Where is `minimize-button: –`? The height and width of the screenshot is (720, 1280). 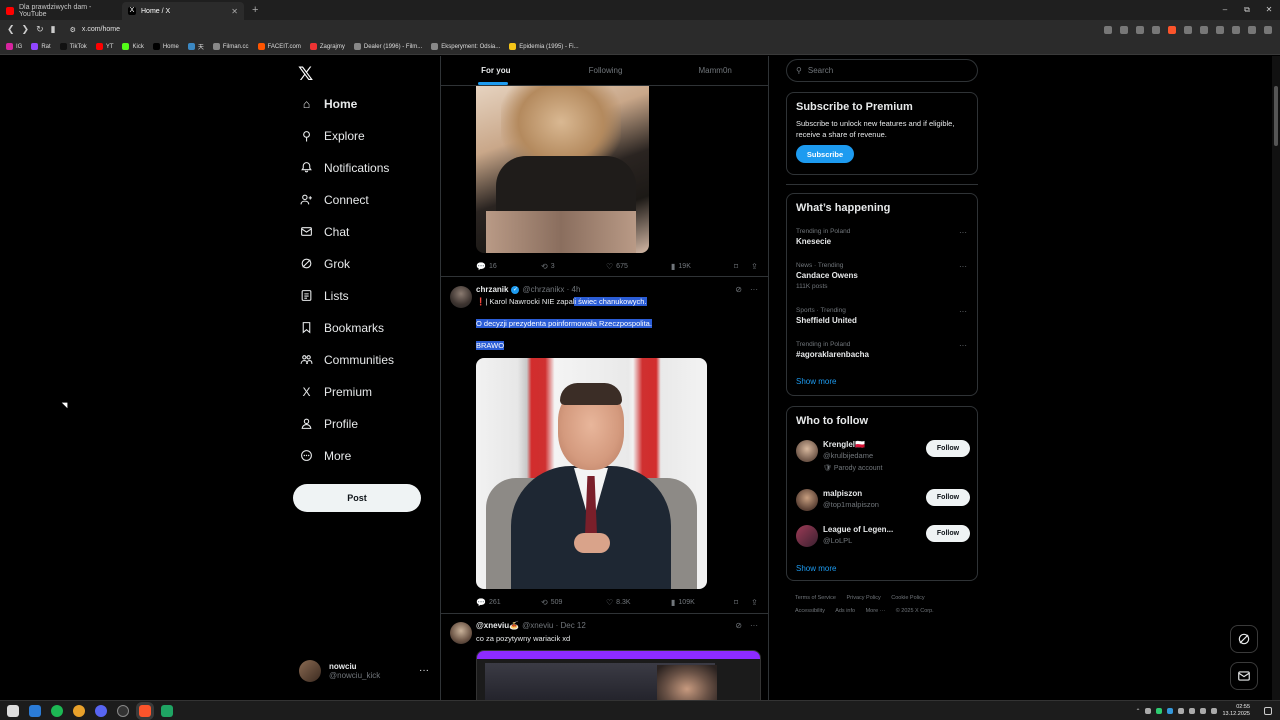
minimize-button: – is located at coordinates (1225, 10).